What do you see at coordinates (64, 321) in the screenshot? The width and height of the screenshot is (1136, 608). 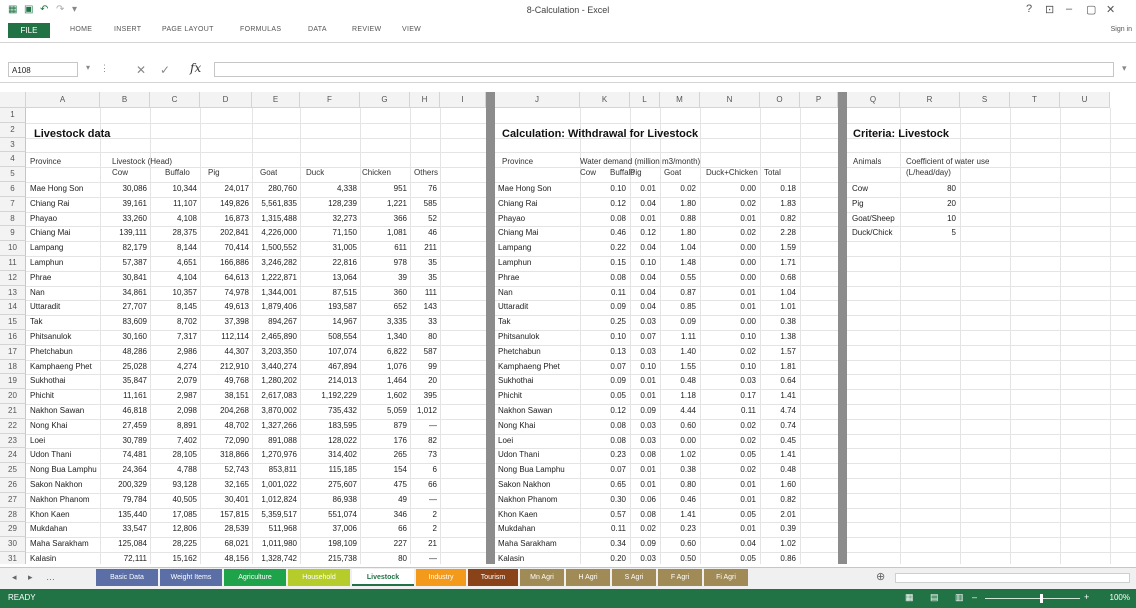 I see `province-name: Tak` at bounding box center [64, 321].